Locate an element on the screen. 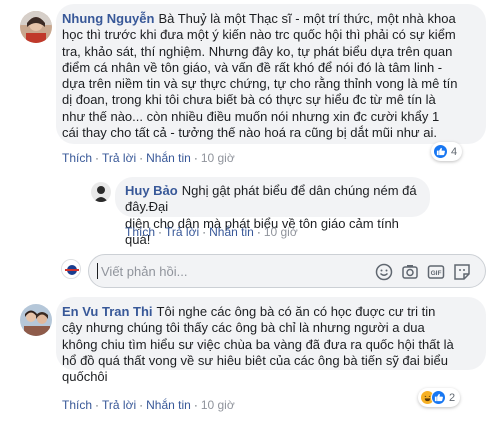  gif-icon: GIF is located at coordinates (436, 272).